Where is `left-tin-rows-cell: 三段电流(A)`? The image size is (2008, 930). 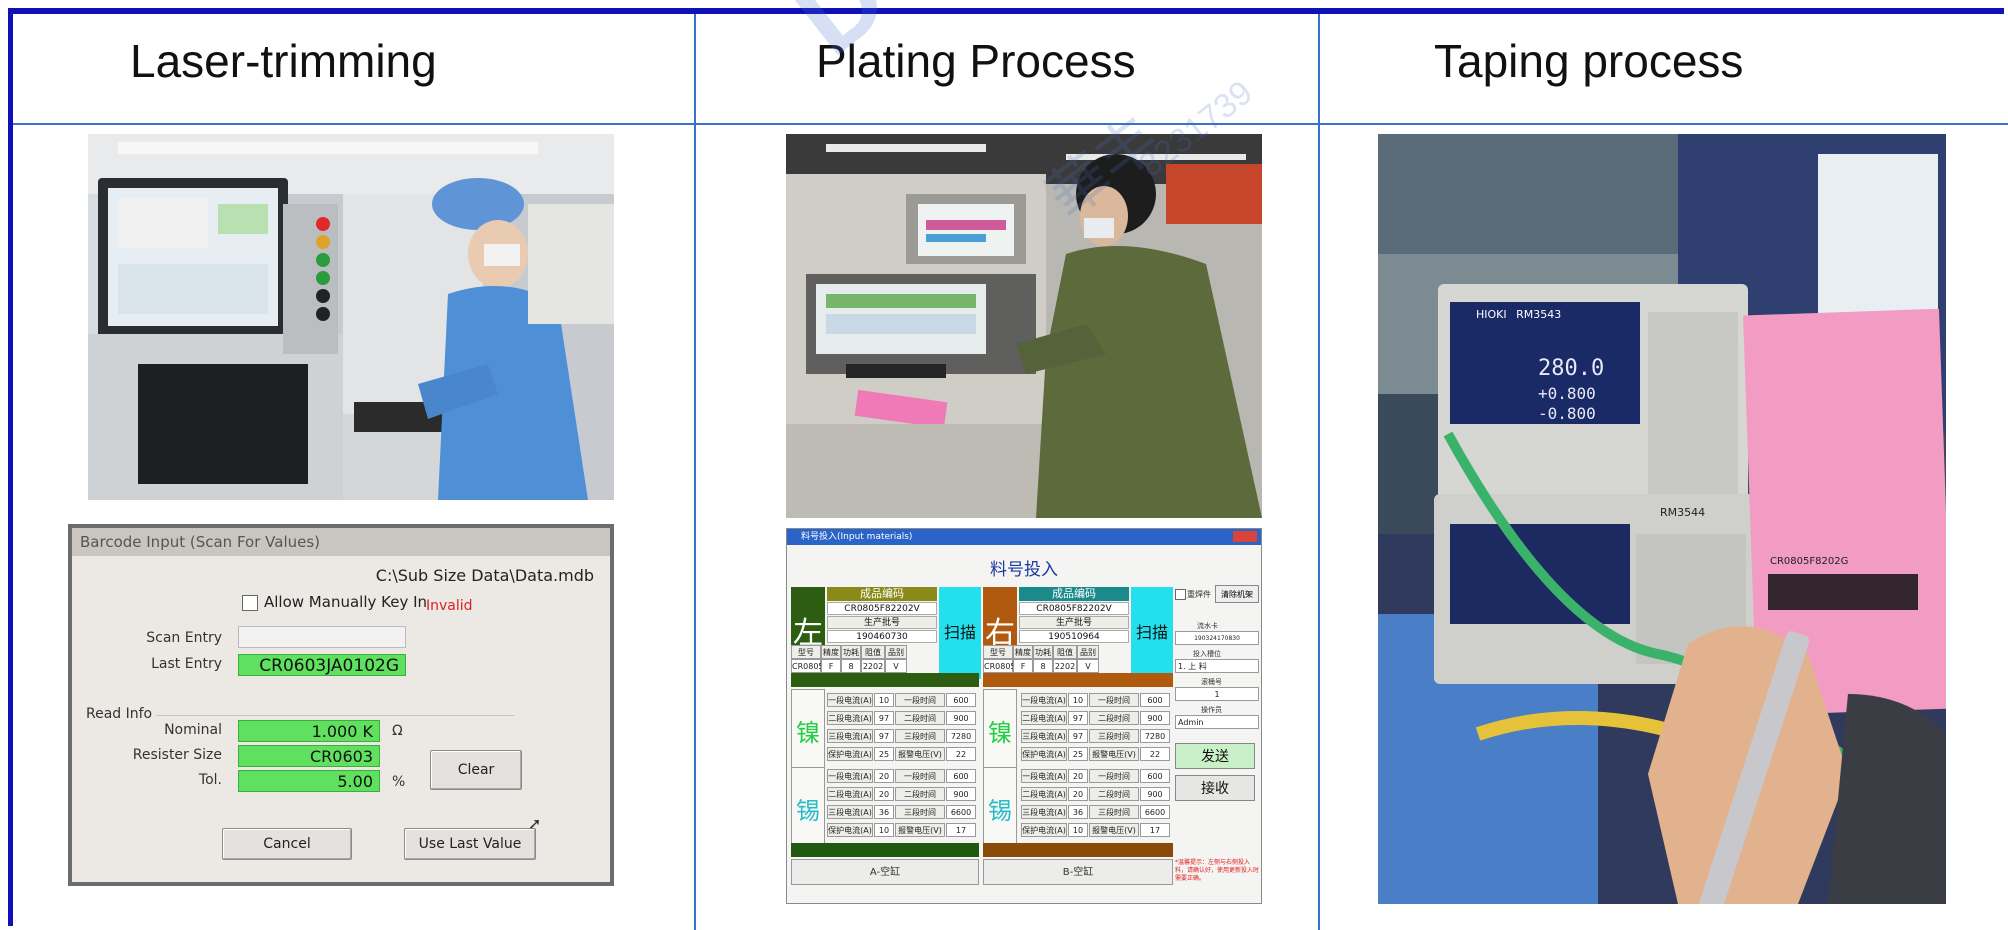 left-tin-rows-cell: 三段电流(A) is located at coordinates (850, 812).